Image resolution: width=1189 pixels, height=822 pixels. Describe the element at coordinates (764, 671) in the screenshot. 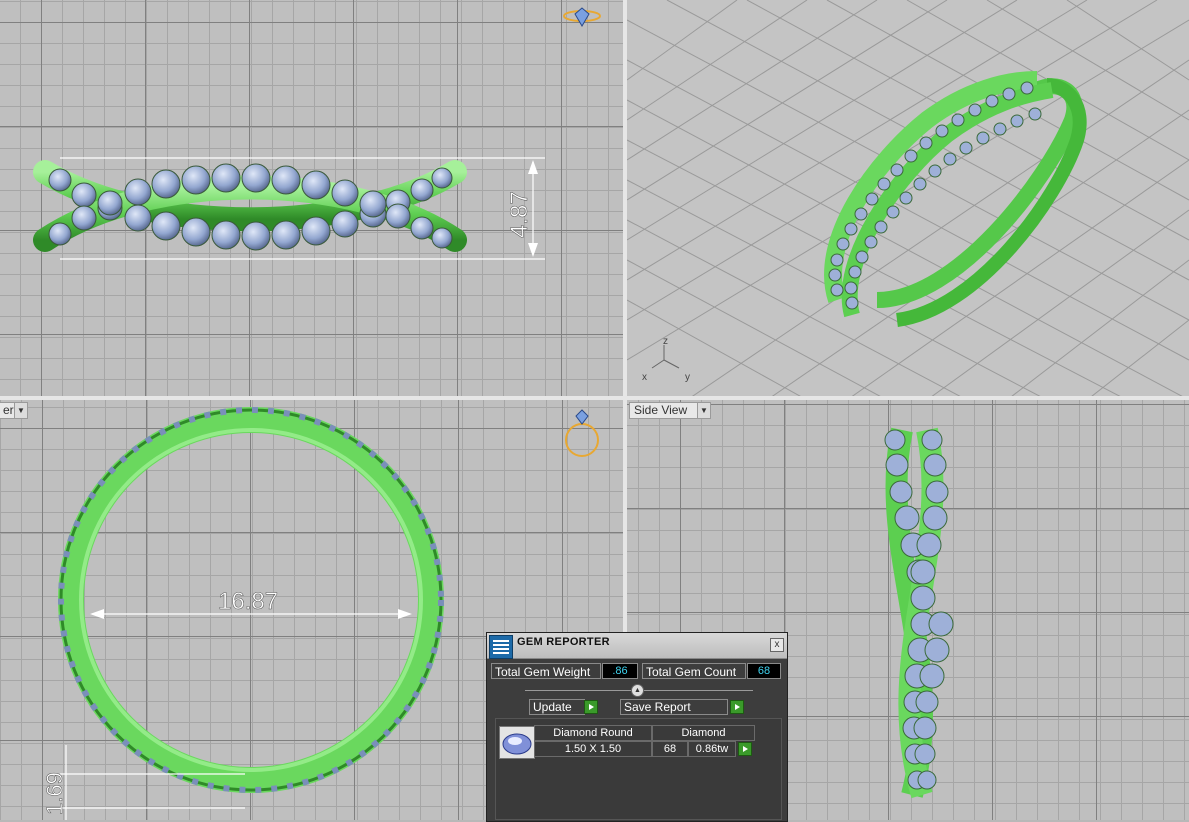

I see `total-gem-count-value: 68` at that location.